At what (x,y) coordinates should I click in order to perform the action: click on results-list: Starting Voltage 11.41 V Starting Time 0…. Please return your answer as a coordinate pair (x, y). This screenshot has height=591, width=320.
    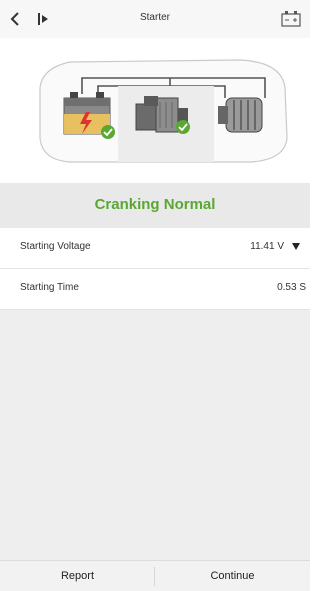
    Looking at the image, I should click on (155, 269).